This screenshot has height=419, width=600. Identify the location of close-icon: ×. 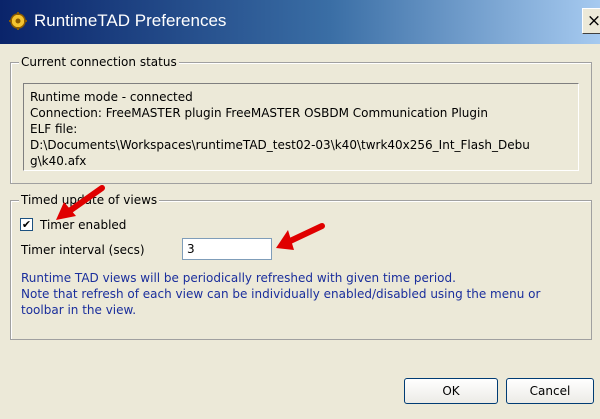
(593, 21).